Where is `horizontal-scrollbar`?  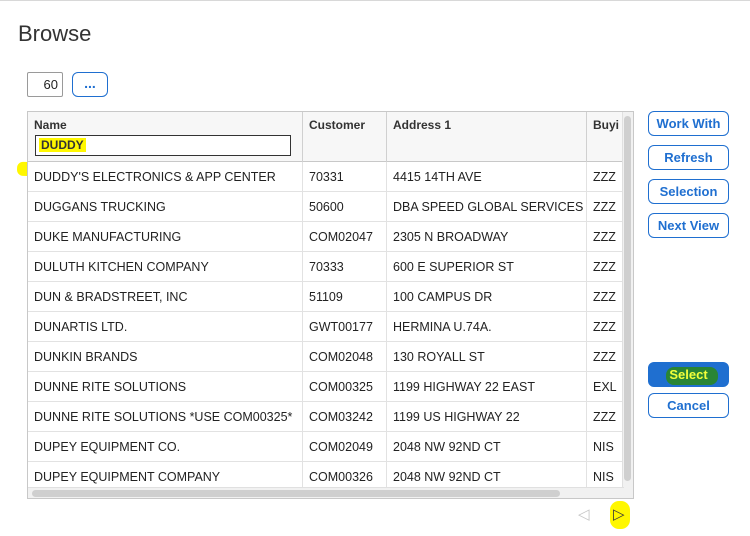 horizontal-scrollbar is located at coordinates (326, 492).